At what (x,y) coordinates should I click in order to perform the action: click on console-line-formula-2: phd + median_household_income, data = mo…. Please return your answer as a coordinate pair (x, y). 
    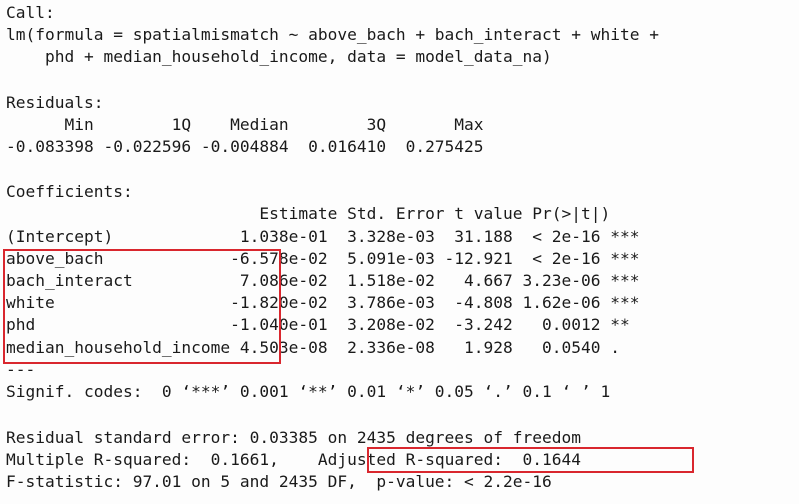
    Looking at the image, I should click on (279, 56).